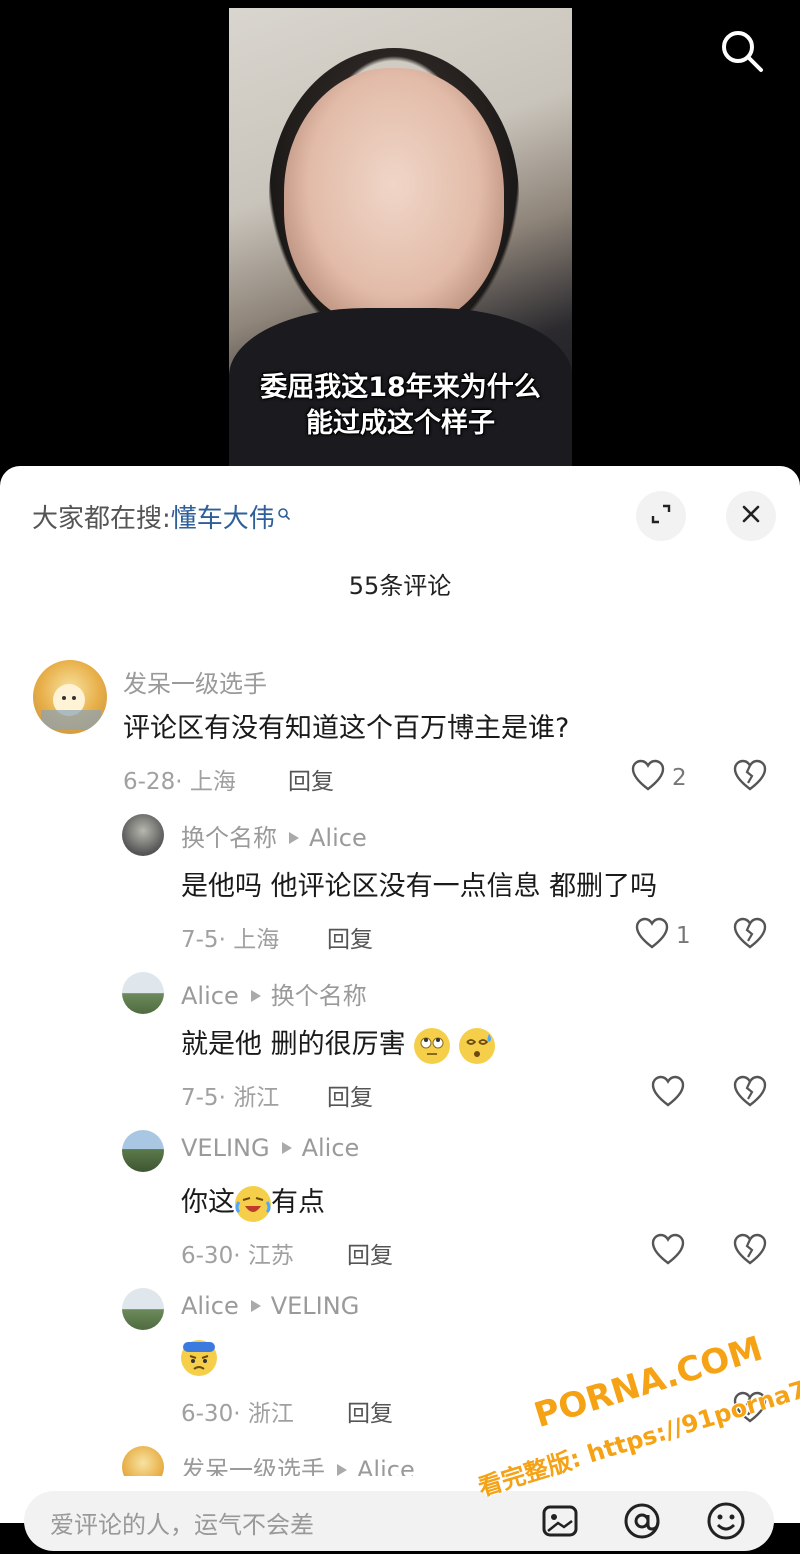 The height and width of the screenshot is (1554, 800). Describe the element at coordinates (230, 940) in the screenshot. I see `comment-meta: 7-5· 上海` at that location.